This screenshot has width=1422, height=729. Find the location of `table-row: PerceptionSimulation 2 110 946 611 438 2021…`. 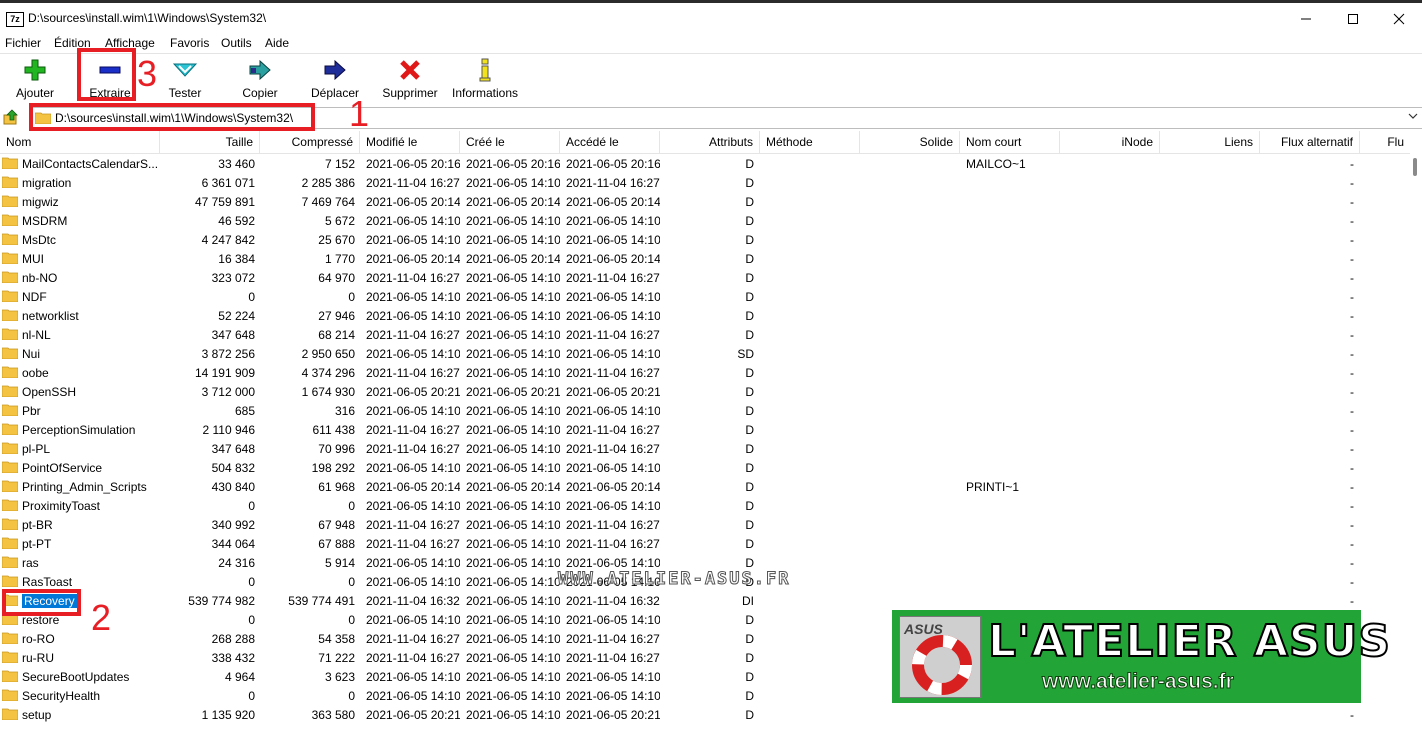

table-row: PerceptionSimulation 2 110 946 611 438 2021… is located at coordinates (705, 430).